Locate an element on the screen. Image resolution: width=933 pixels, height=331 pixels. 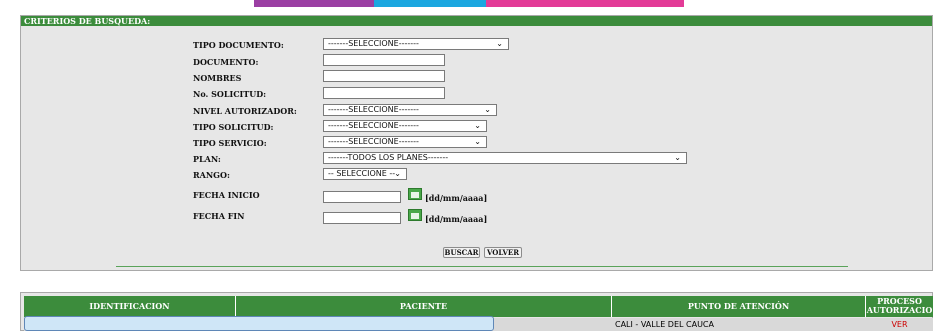
col-punto-atencion: PUNTO DE ATENCIÓN is located at coordinates (739, 306).